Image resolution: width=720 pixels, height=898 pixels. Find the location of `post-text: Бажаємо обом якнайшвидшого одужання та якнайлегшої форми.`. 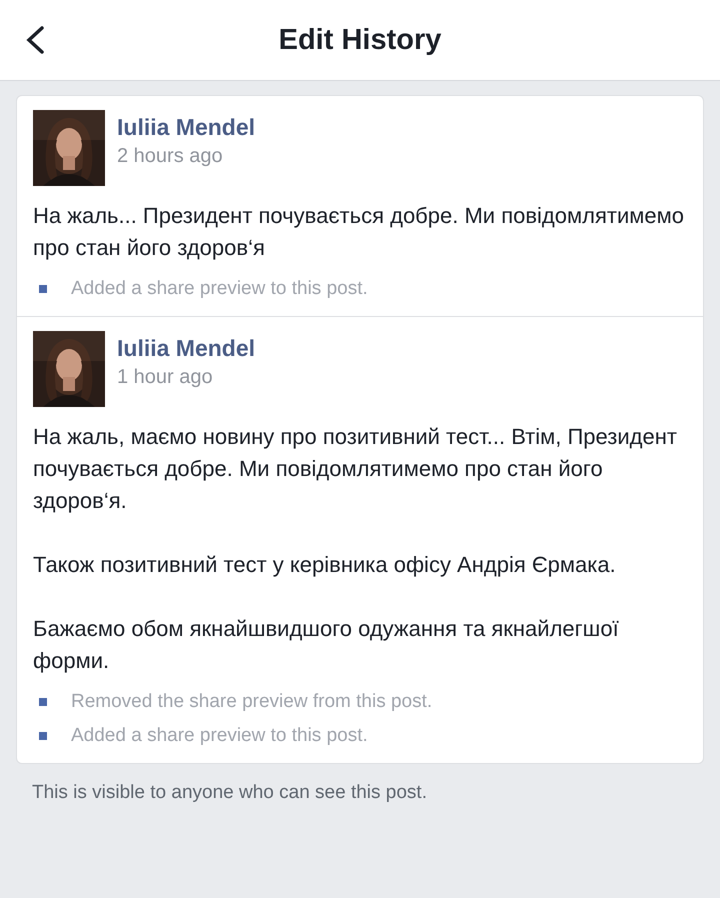

post-text: Бажаємо обом якнайшвидшого одужання та якнайлегшої форми. is located at coordinates (326, 645).